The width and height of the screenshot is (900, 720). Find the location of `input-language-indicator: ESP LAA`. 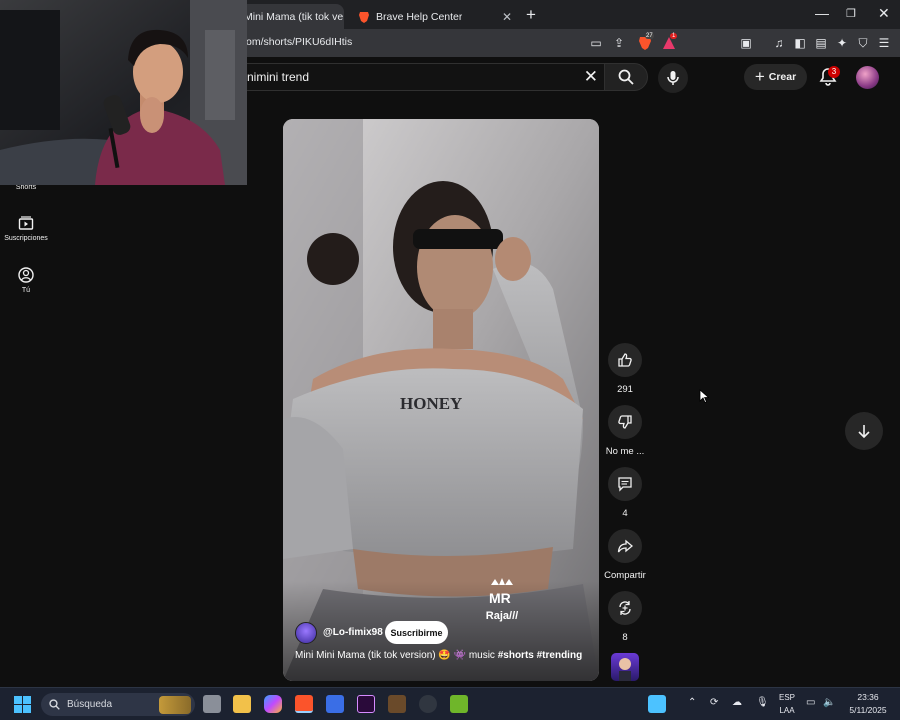

input-language-indicator: ESP LAA is located at coordinates (787, 704).